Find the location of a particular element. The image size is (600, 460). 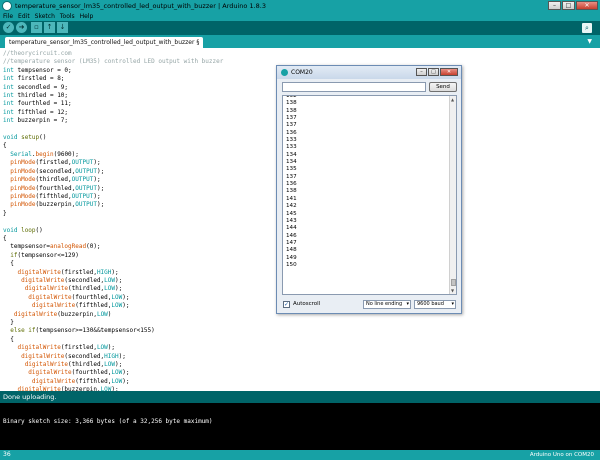

serial-maximize-button: □ is located at coordinates (433, 72).